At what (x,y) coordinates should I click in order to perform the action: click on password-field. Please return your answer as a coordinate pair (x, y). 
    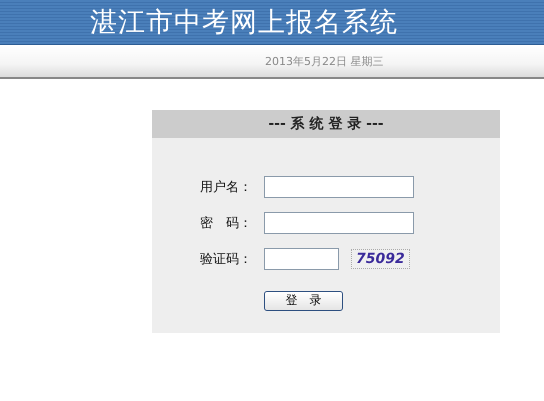
    Looking at the image, I should click on (339, 223).